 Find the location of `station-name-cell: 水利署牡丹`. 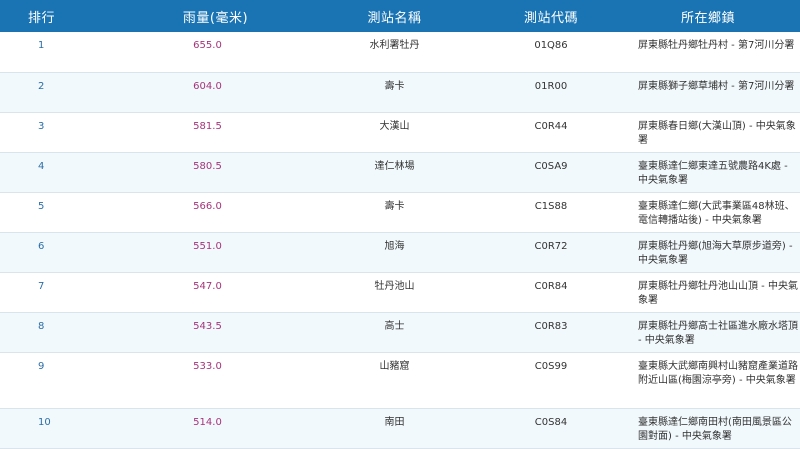

station-name-cell: 水利署牡丹 is located at coordinates (394, 52).